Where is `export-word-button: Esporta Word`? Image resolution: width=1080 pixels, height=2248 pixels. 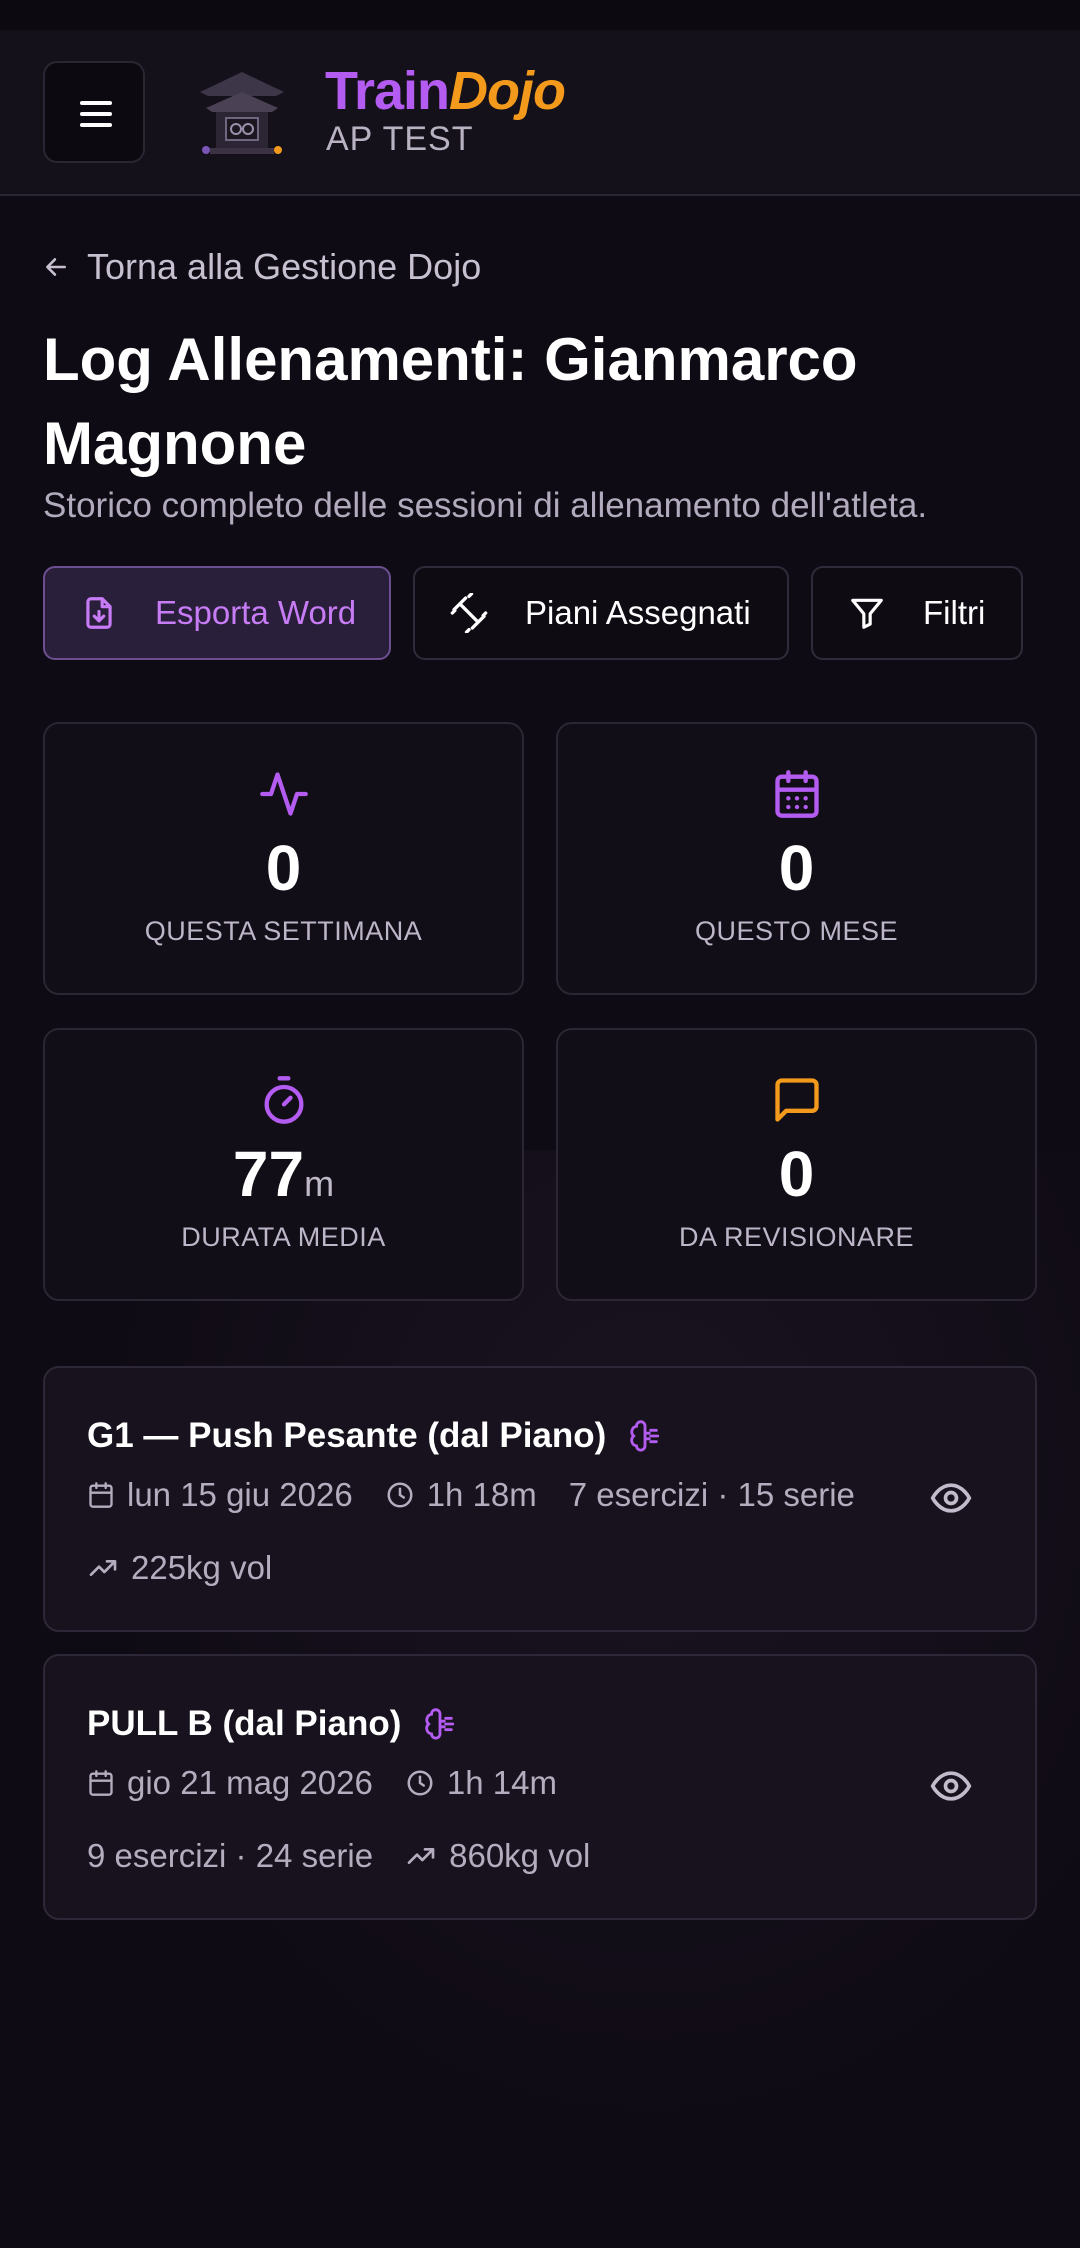 export-word-button: Esporta Word is located at coordinates (217, 613).